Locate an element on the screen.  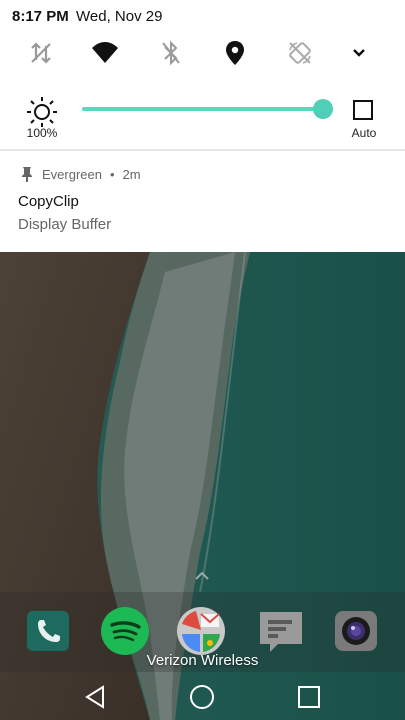
recents-button is located at coordinates (309, 697).